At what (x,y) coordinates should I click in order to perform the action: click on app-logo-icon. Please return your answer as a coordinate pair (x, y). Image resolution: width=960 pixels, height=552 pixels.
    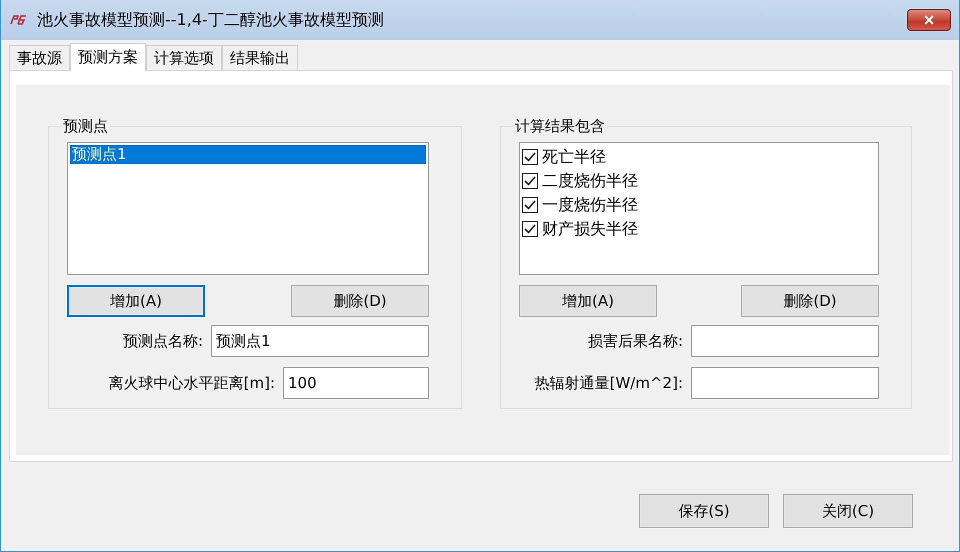
    Looking at the image, I should click on (19, 20).